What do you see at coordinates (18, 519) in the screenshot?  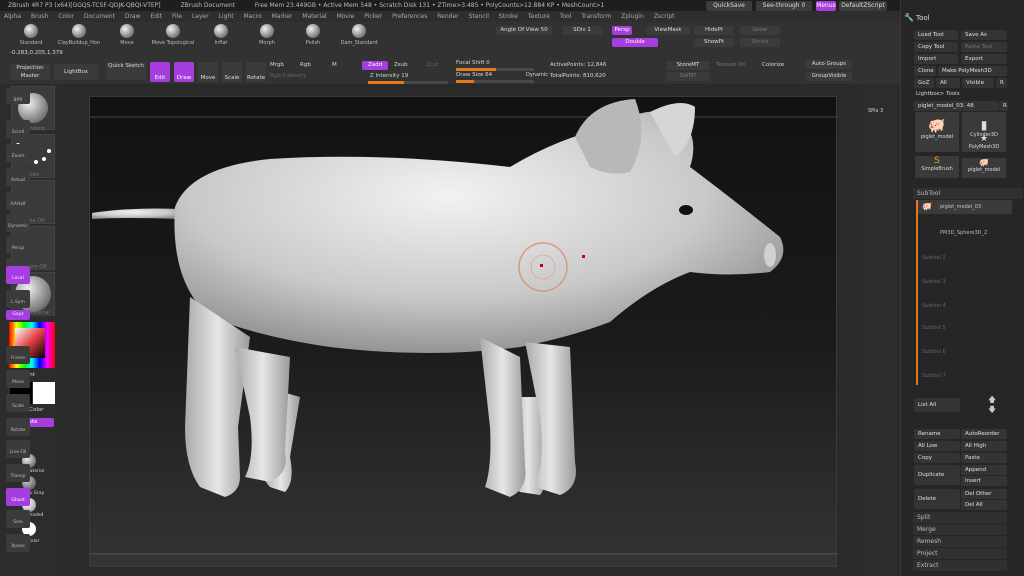 I see `solo-button: Solo` at bounding box center [18, 519].